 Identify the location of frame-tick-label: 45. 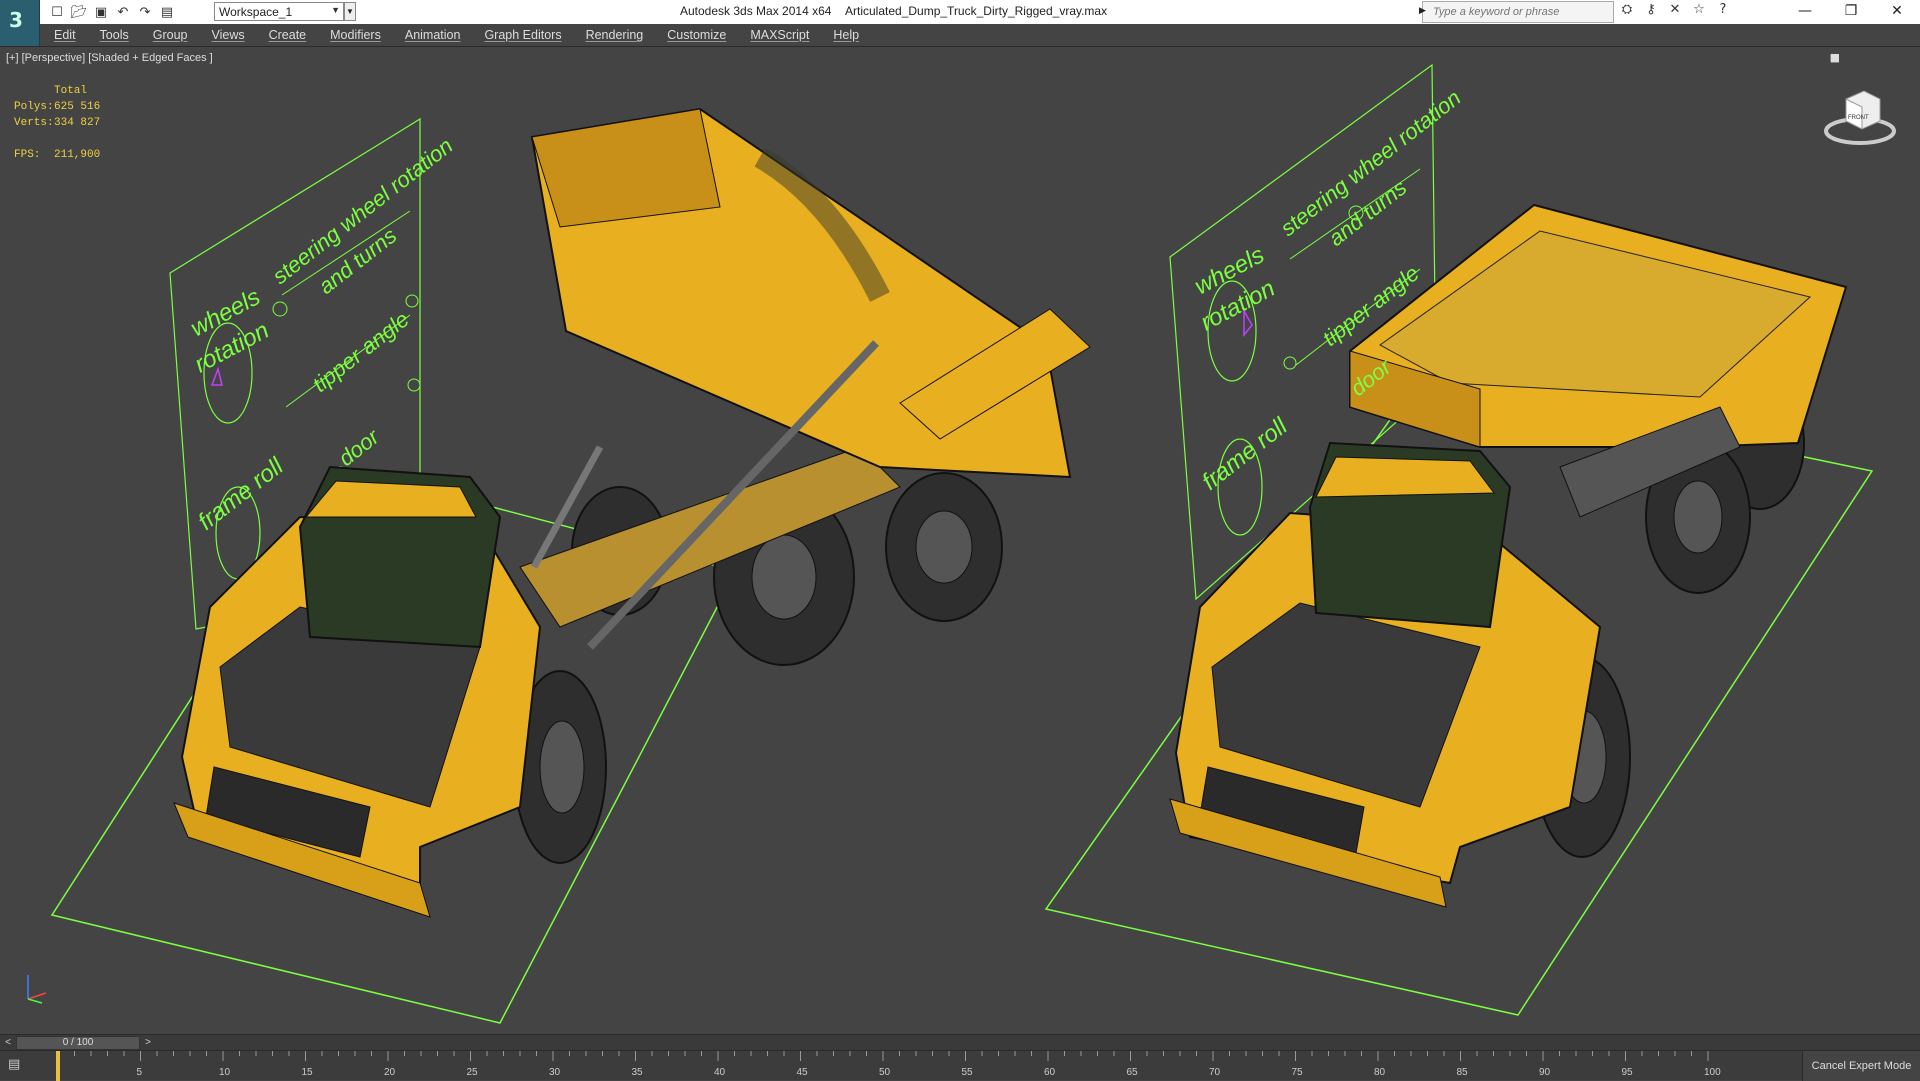
(803, 1072).